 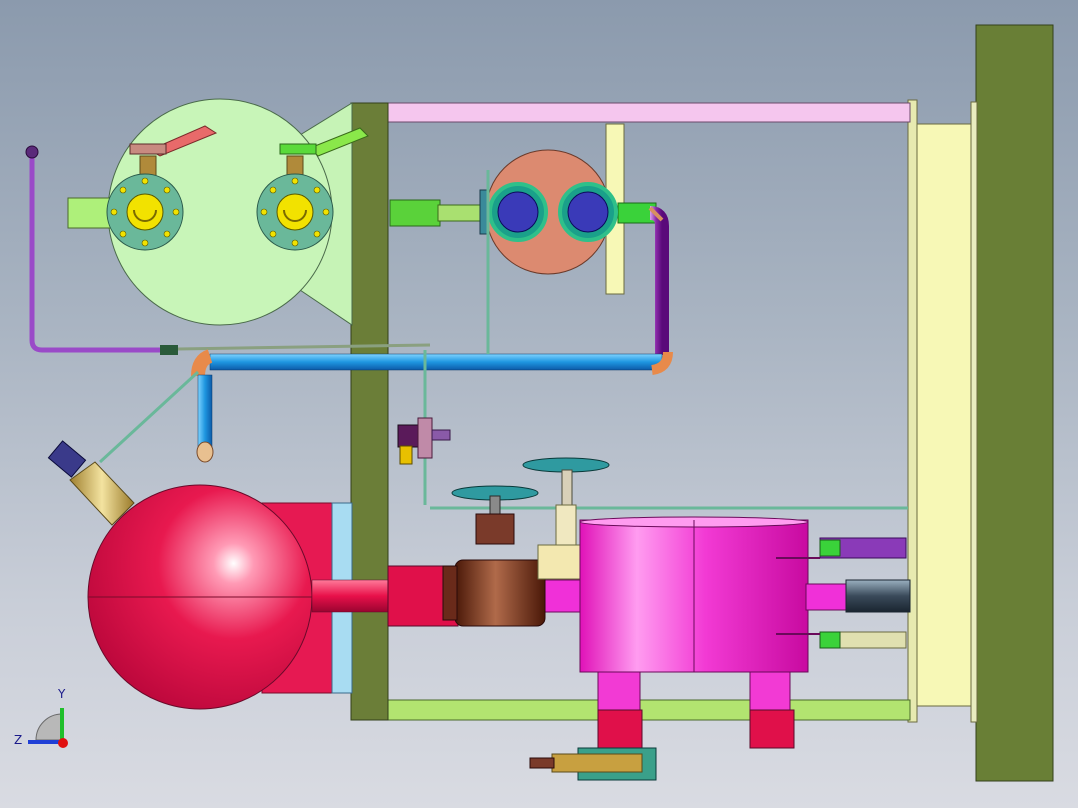 What do you see at coordinates (658, 280) in the screenshot?
I see `discharge-pipe` at bounding box center [658, 280].